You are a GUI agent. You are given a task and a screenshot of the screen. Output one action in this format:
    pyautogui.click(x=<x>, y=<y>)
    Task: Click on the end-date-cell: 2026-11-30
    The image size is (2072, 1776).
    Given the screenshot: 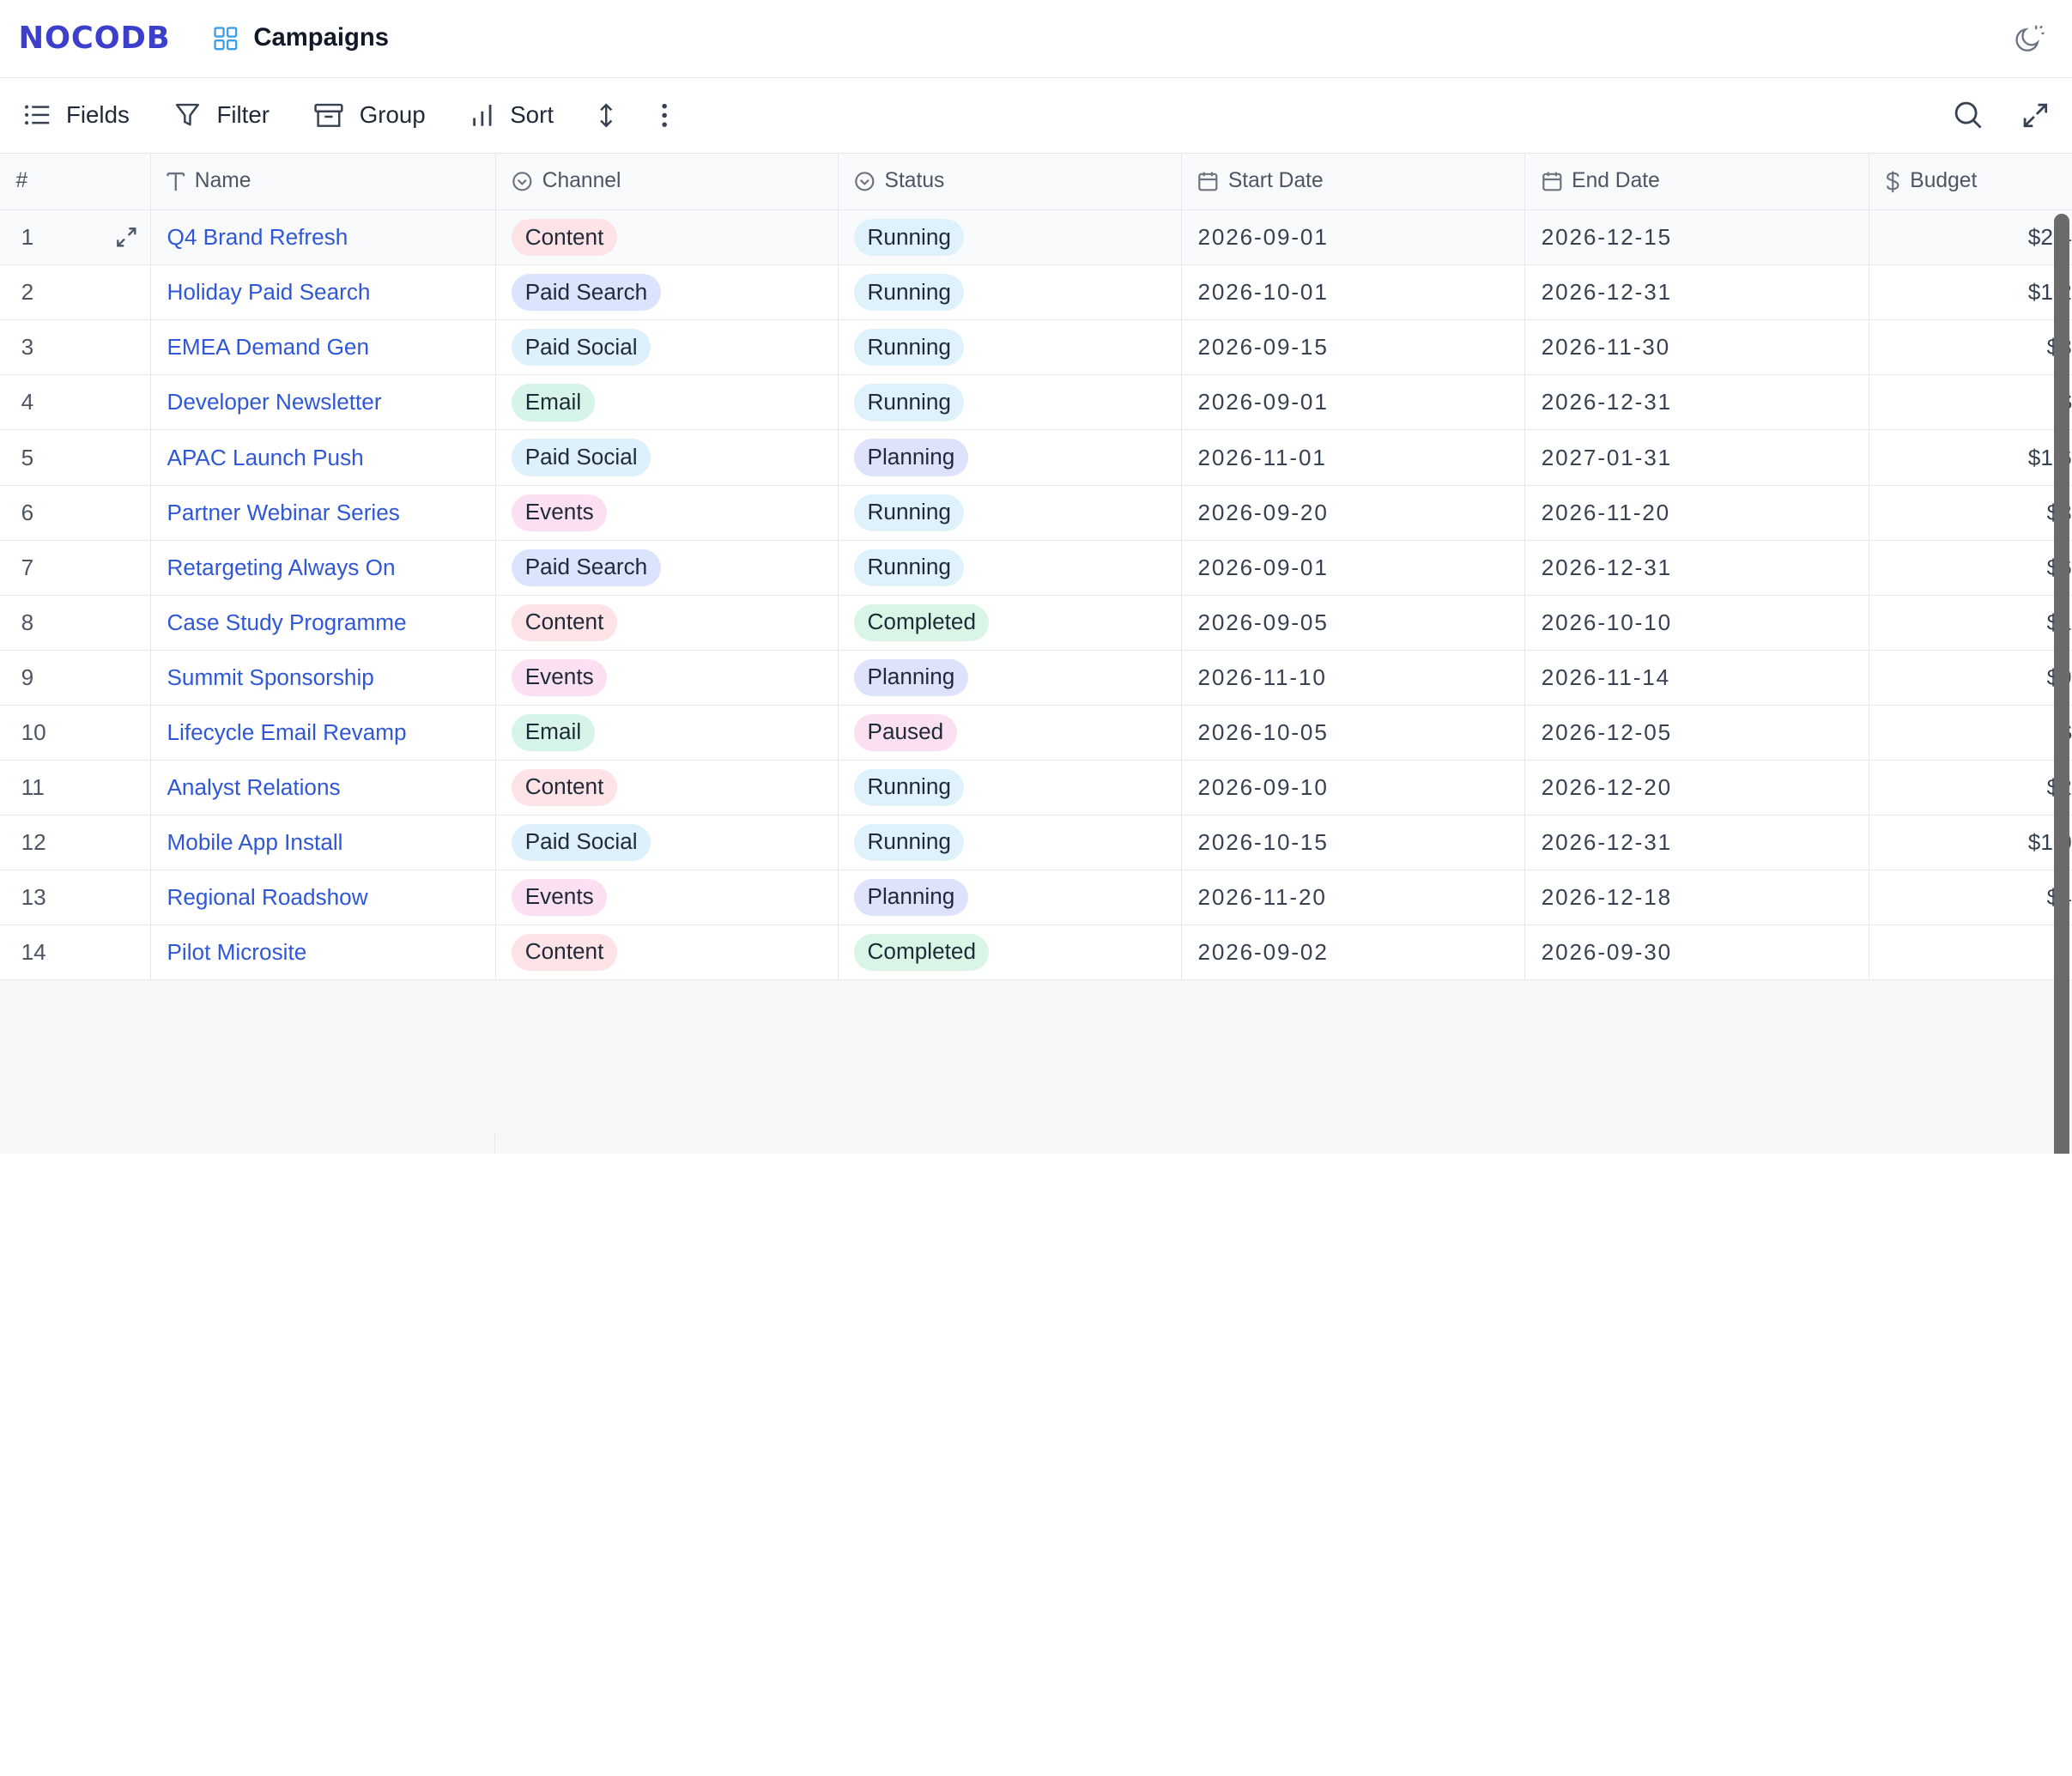 What is the action you would take?
    pyautogui.click(x=1696, y=347)
    